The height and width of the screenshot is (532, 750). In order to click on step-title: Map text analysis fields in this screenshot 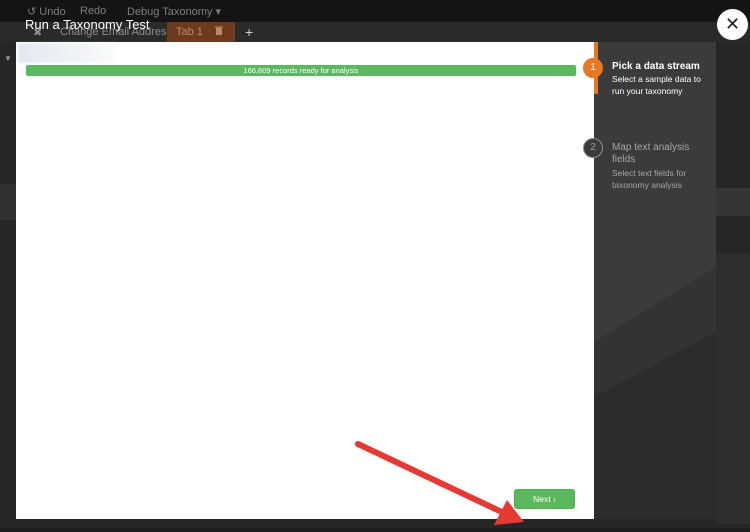, I will do `click(651, 153)`.